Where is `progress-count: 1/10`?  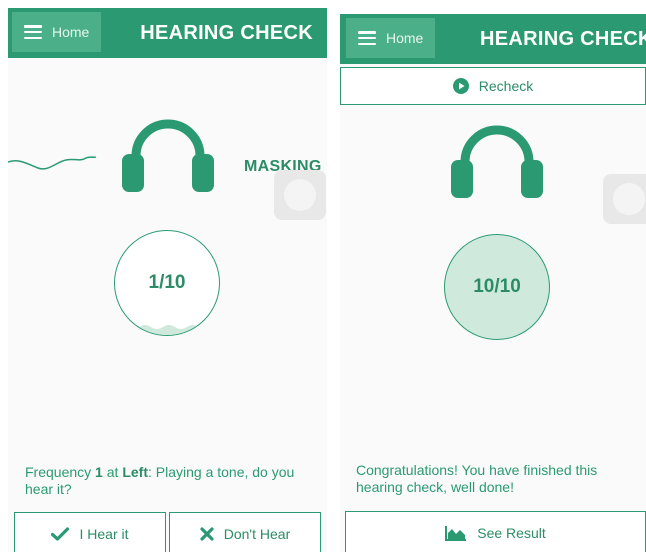
progress-count: 1/10 is located at coordinates (167, 282).